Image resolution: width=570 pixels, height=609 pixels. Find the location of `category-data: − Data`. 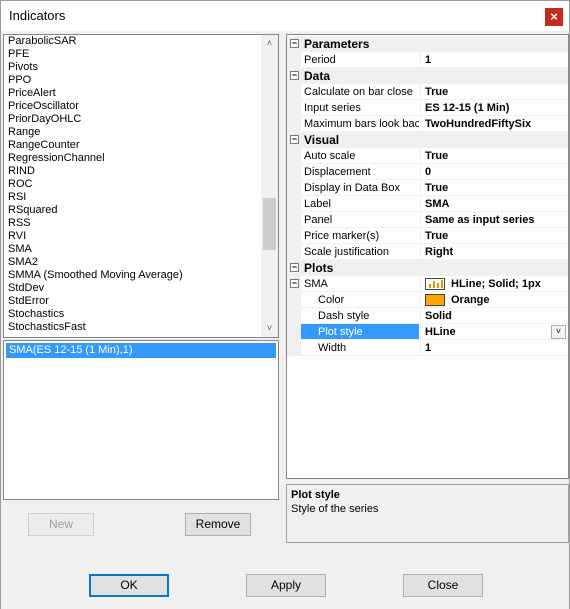

category-data: − Data is located at coordinates (427, 76).